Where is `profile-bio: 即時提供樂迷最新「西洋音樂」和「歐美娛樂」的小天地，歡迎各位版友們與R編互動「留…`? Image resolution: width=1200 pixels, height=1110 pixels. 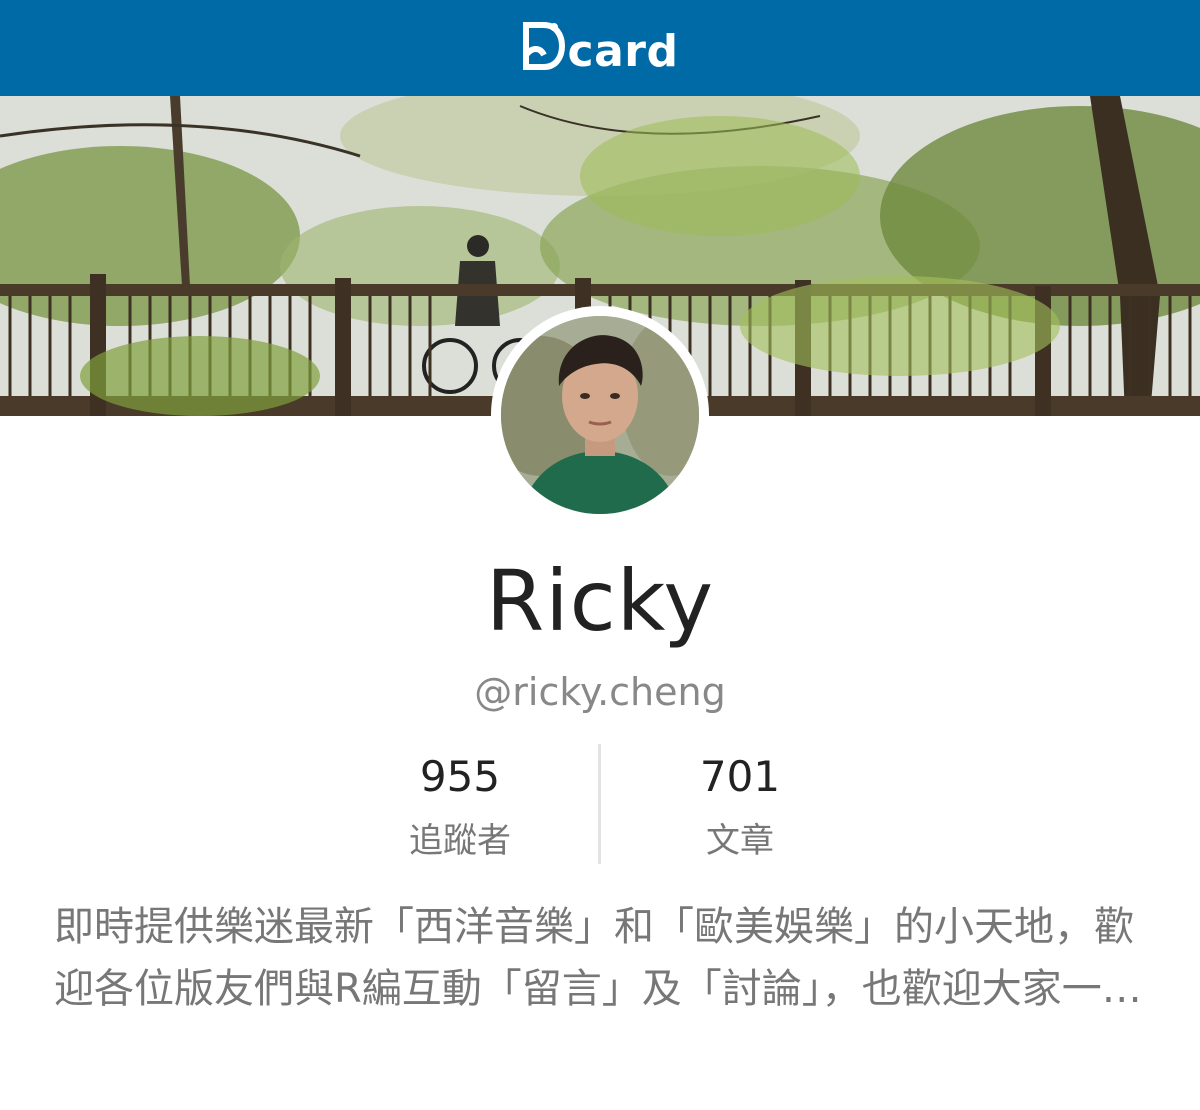
profile-bio: 即時提供樂迷最新「西洋音樂」和「歐美娛樂」的小天地，歡迎各位版友們與R編互動「留… is located at coordinates (598, 958).